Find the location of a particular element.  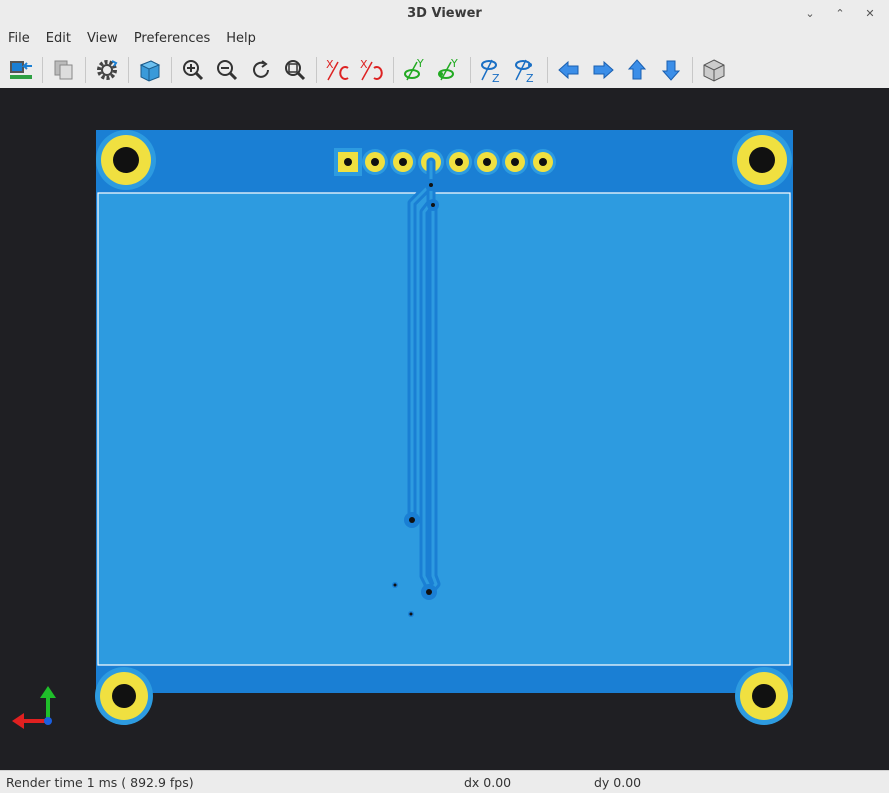

restore-button: ⌃ is located at coordinates (840, 13).